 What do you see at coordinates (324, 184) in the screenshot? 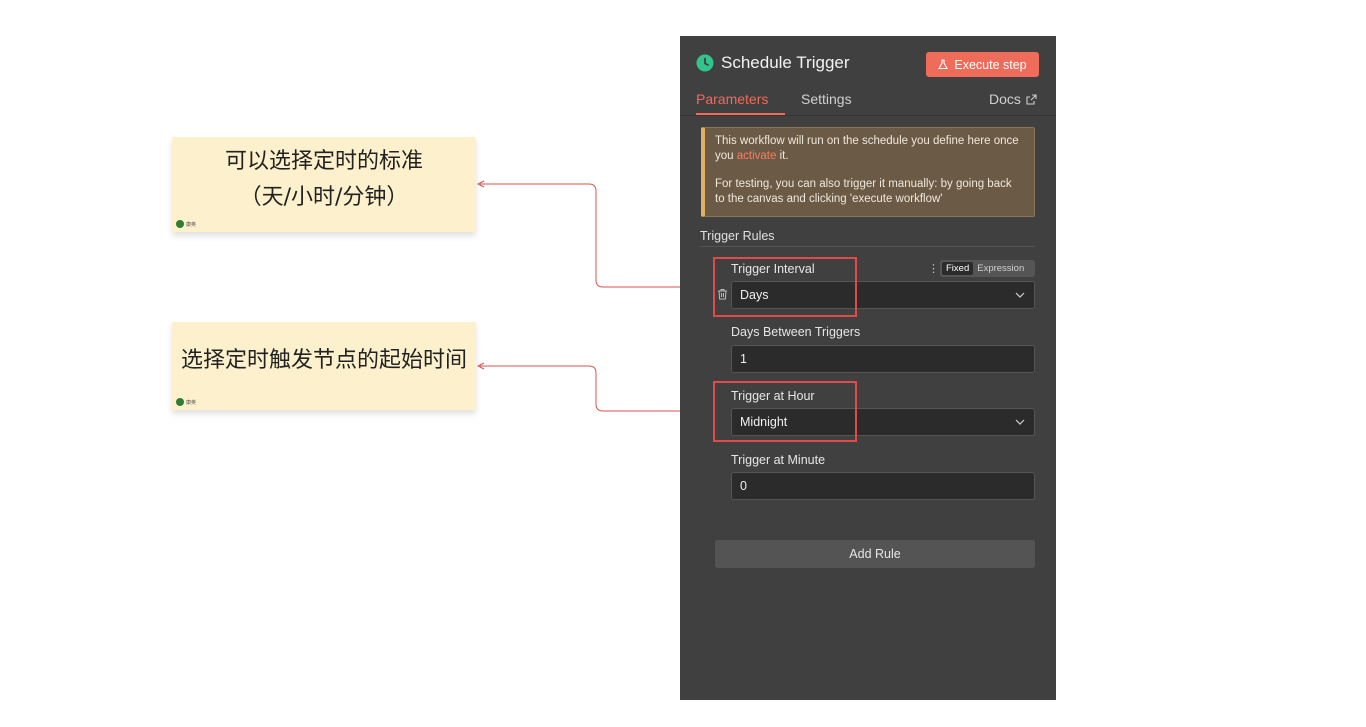
I see `annotation-note-interval: 可以选择定时的标准 （天/小时/分钟） 康英` at bounding box center [324, 184].